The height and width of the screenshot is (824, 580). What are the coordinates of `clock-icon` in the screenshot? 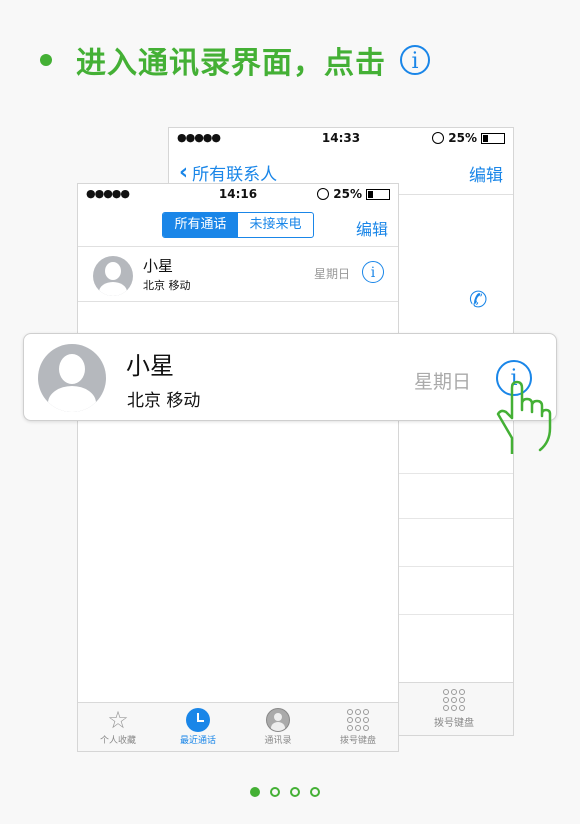 It's located at (198, 720).